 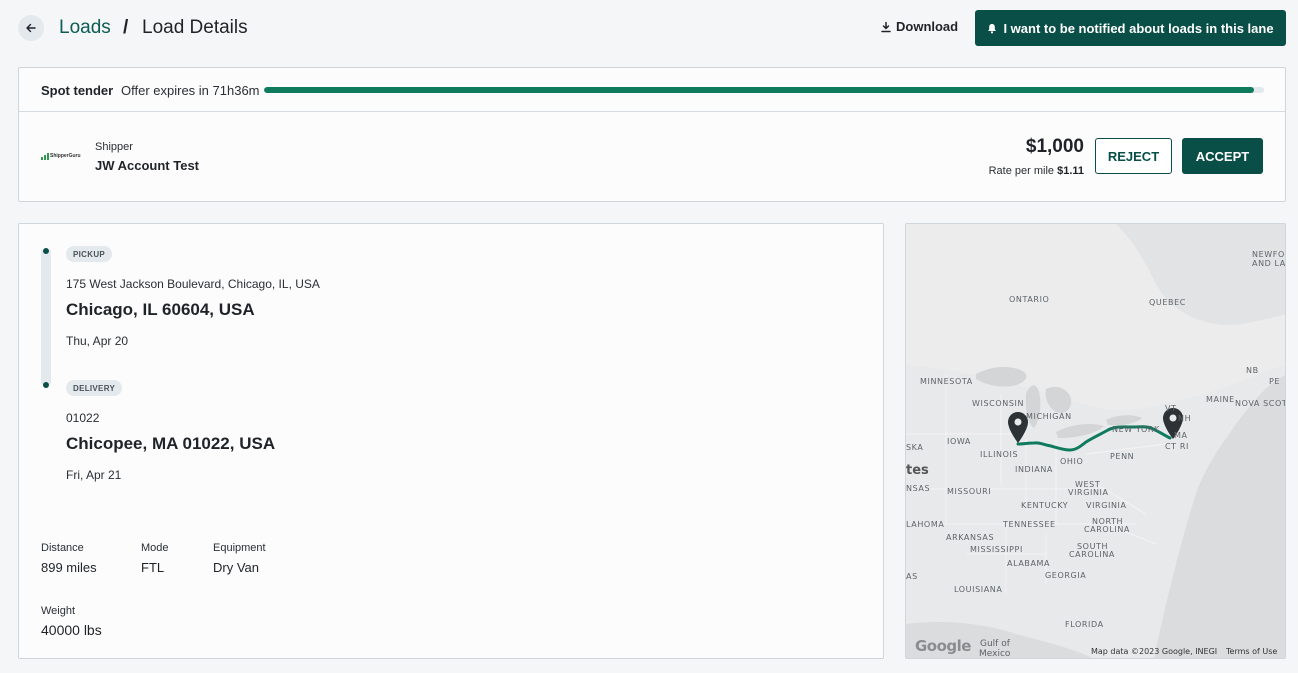 What do you see at coordinates (915, 447) in the screenshot?
I see `map-label-ska: SKA` at bounding box center [915, 447].